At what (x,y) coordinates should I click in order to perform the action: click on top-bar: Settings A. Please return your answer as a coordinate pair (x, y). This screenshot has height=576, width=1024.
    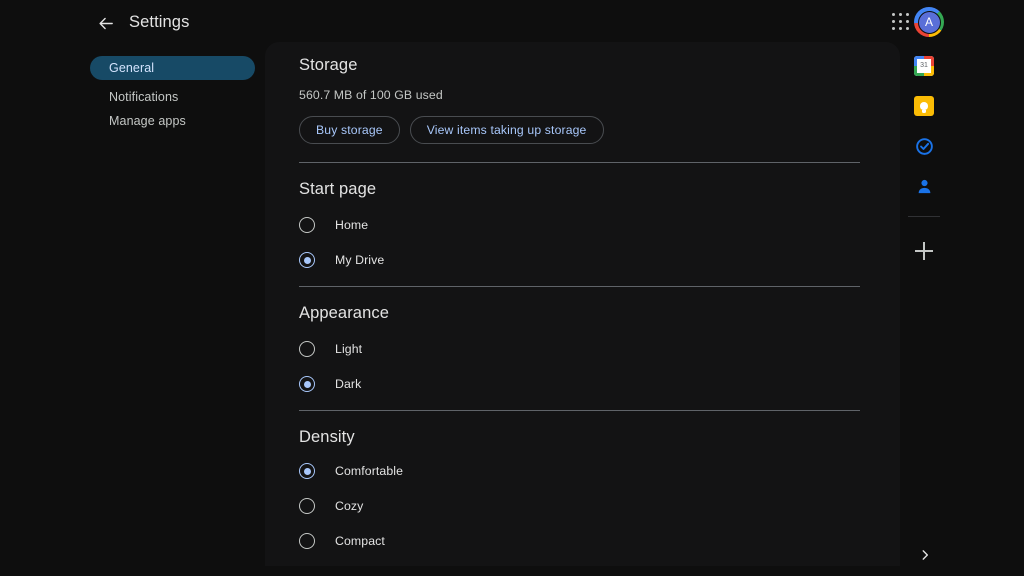
    Looking at the image, I should click on (512, 22).